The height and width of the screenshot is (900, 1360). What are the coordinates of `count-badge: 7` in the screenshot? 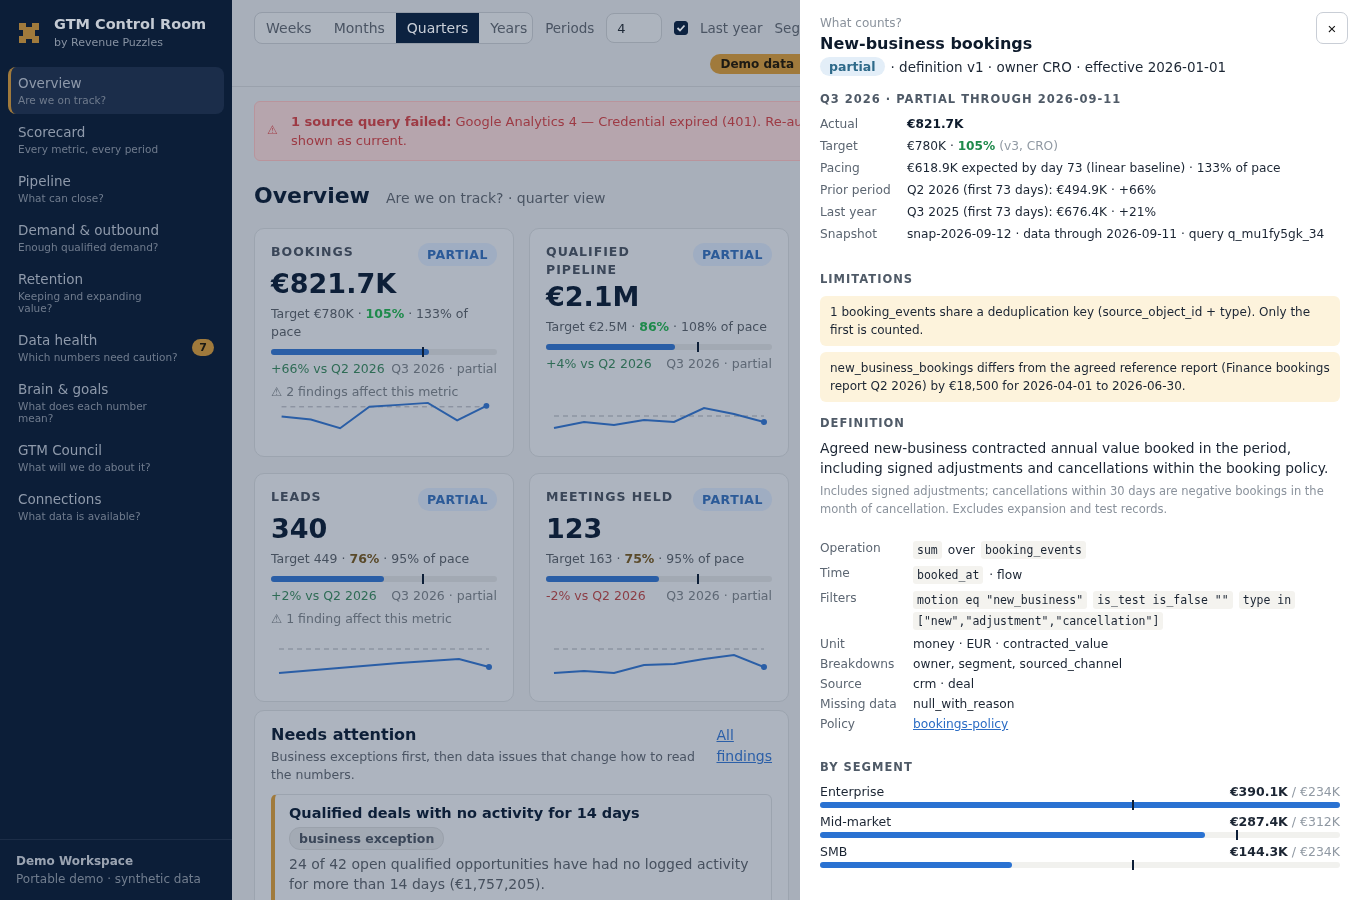 It's located at (203, 347).